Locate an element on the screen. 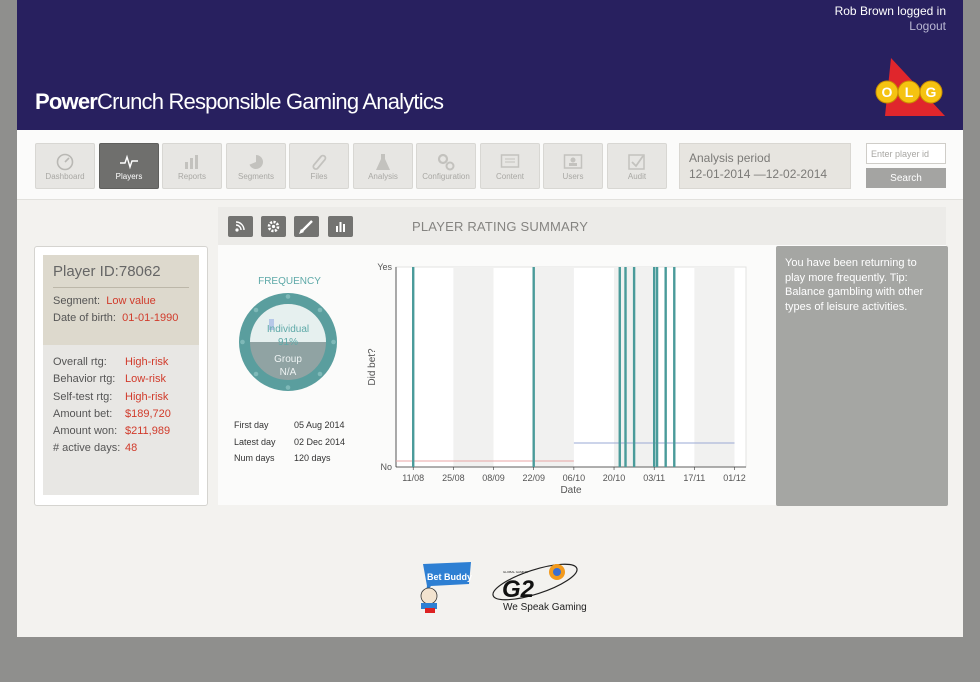 The width and height of the screenshot is (980, 682). tab-analysis: Analysis is located at coordinates (383, 166).